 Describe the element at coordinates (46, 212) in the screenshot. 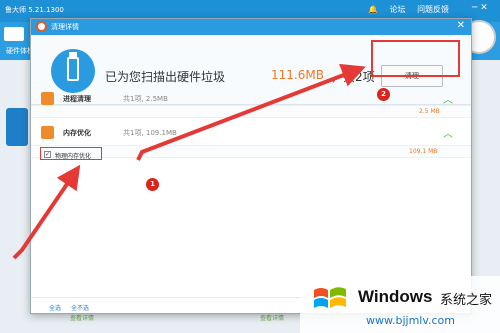

I see `arrow-to-checkbox` at that location.